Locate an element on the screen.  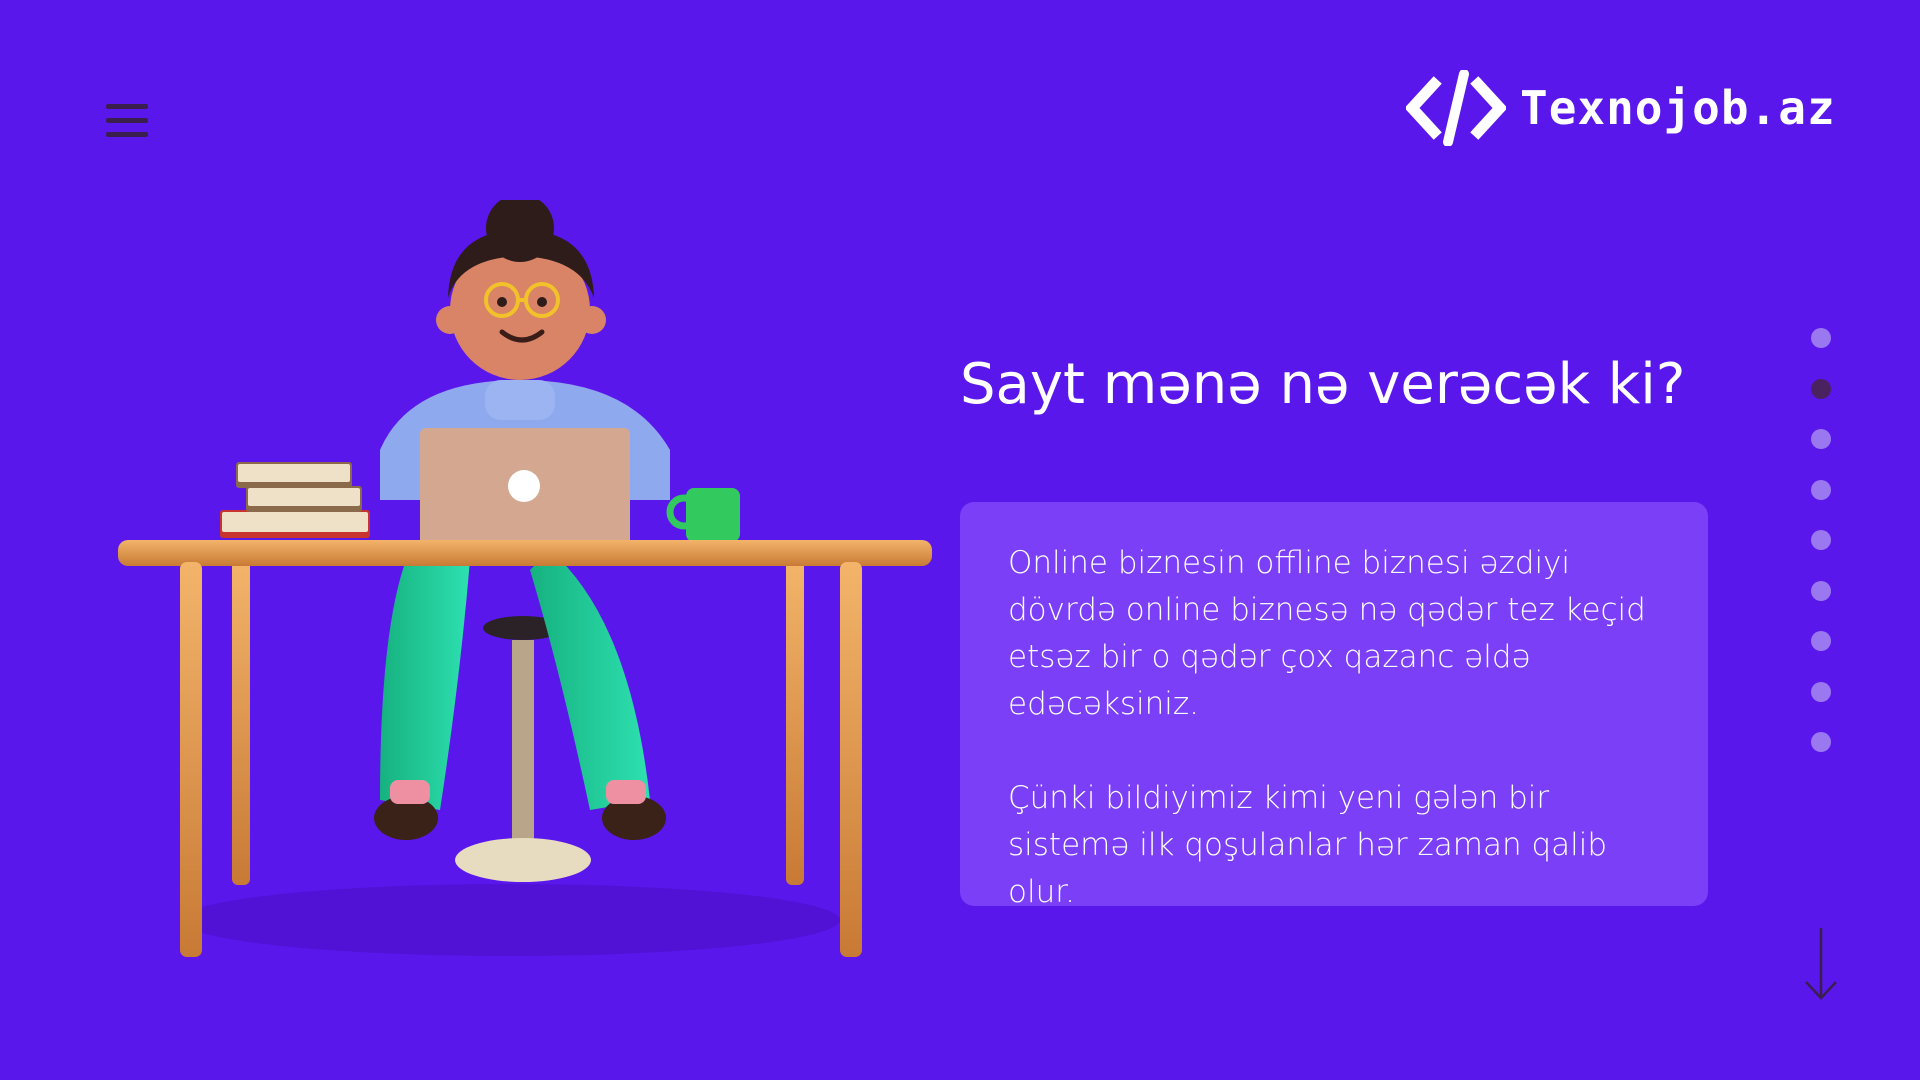
arrow-down-icon is located at coordinates (1821, 964).